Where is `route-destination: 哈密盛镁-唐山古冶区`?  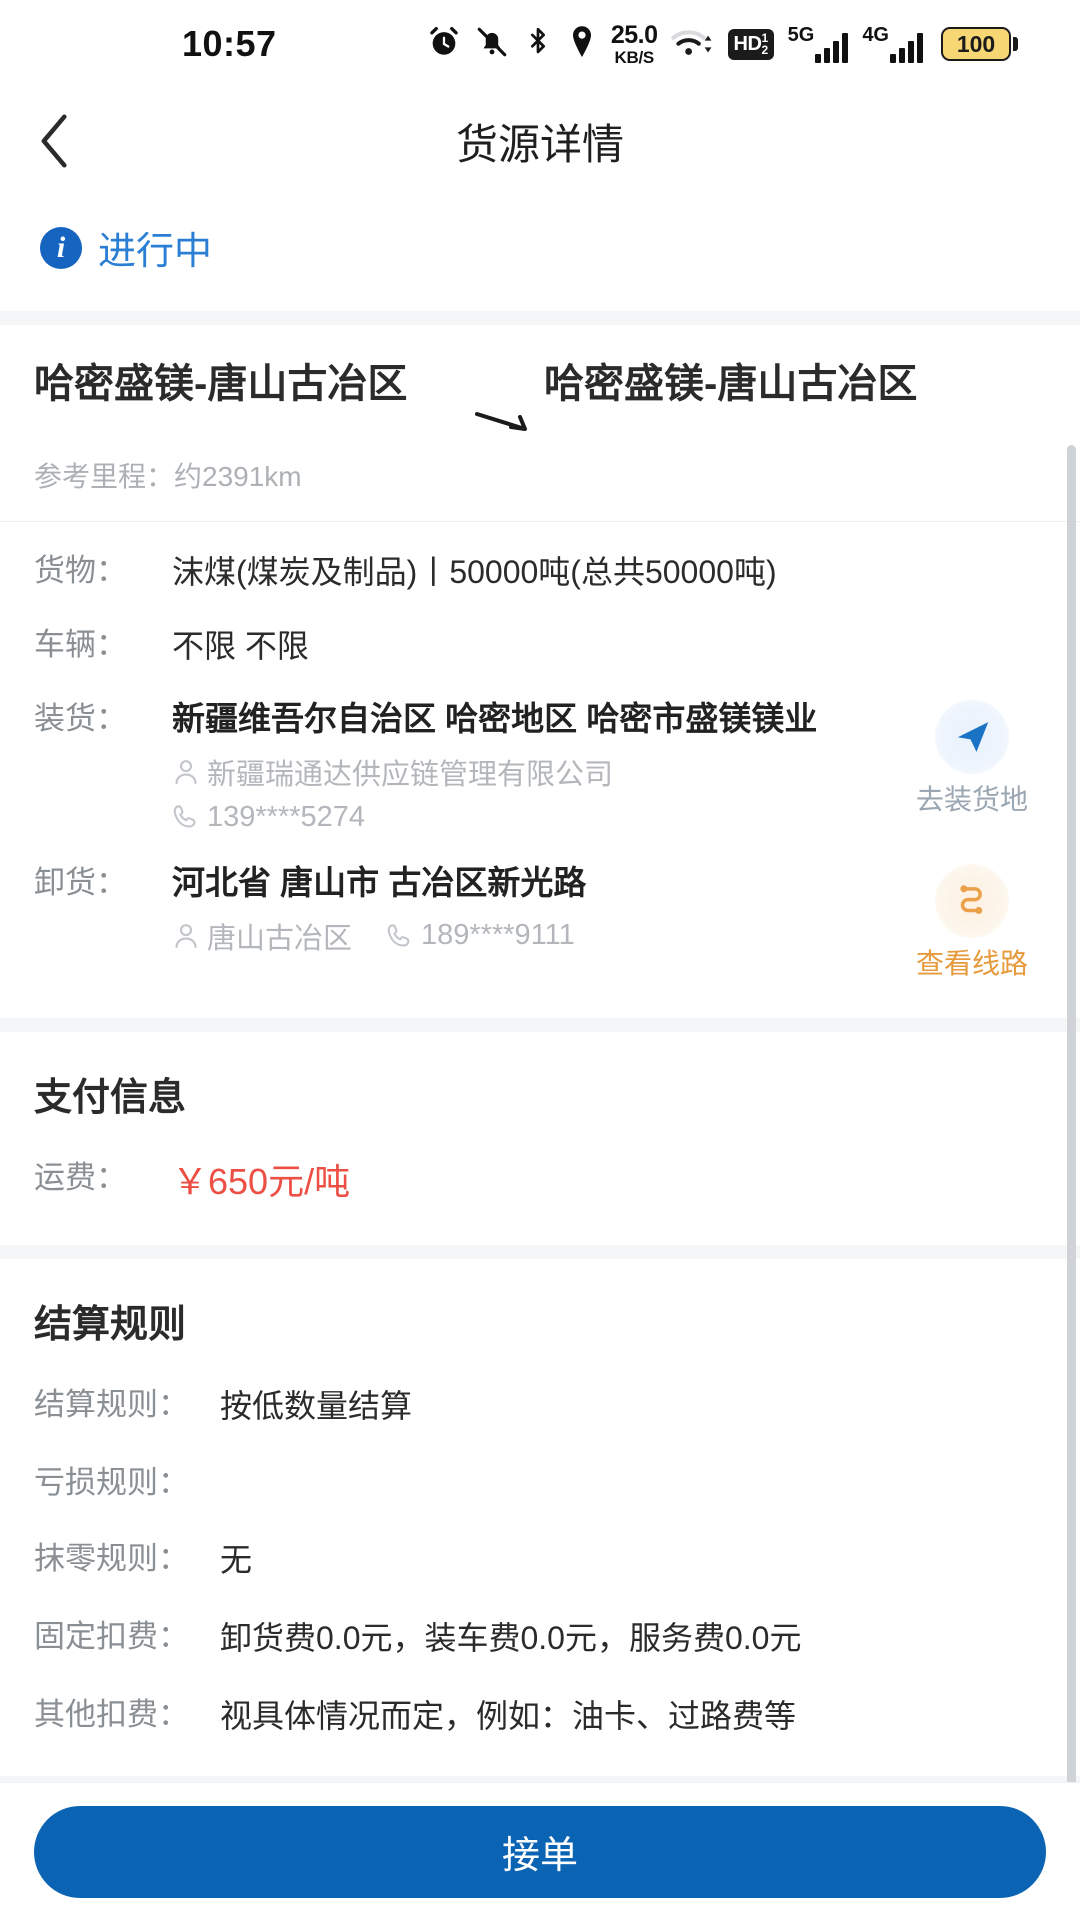 route-destination: 哈密盛镁-唐山古冶区 is located at coordinates (731, 384).